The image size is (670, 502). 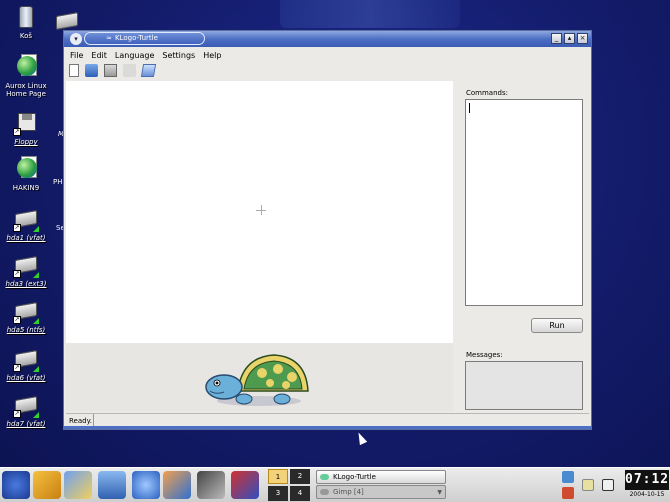 I want to click on desktop-icon-hakin9: HAKIN9, so click(x=26, y=174).